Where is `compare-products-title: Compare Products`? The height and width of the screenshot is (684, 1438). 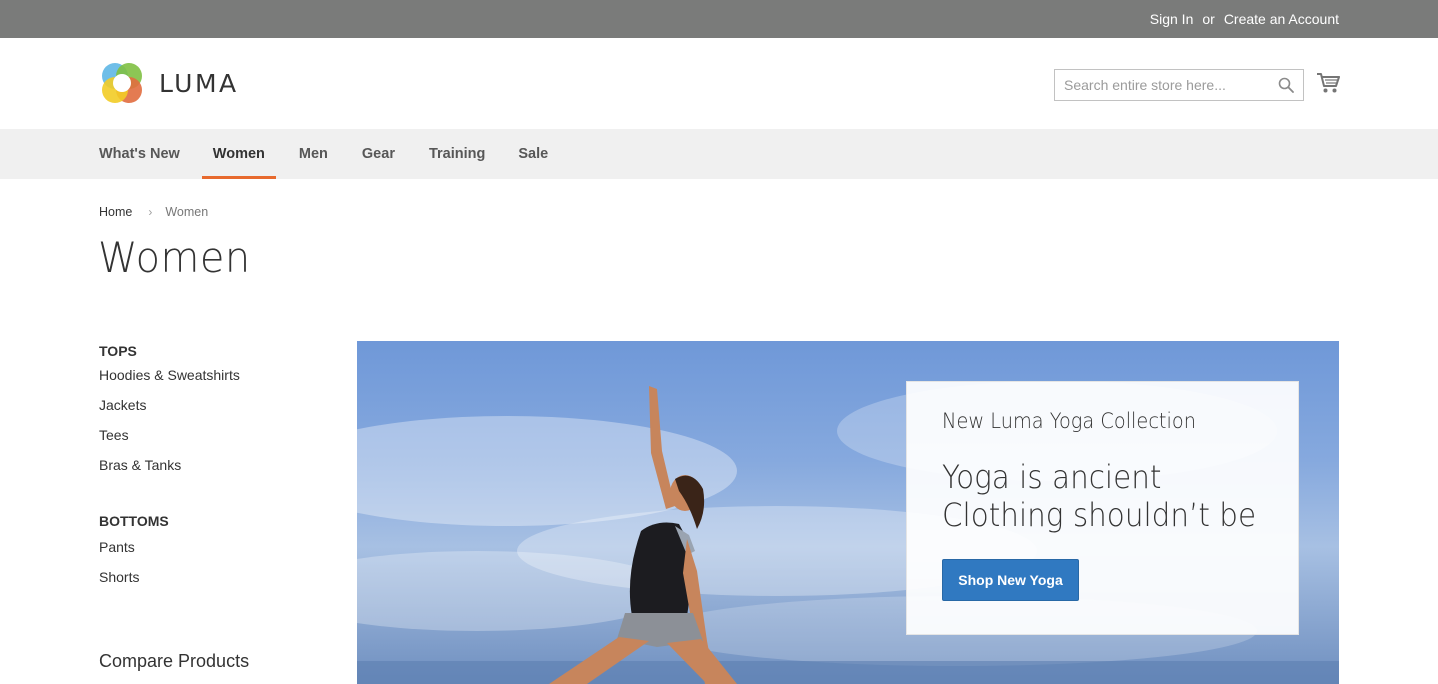
compare-products-title: Compare Products is located at coordinates (174, 661).